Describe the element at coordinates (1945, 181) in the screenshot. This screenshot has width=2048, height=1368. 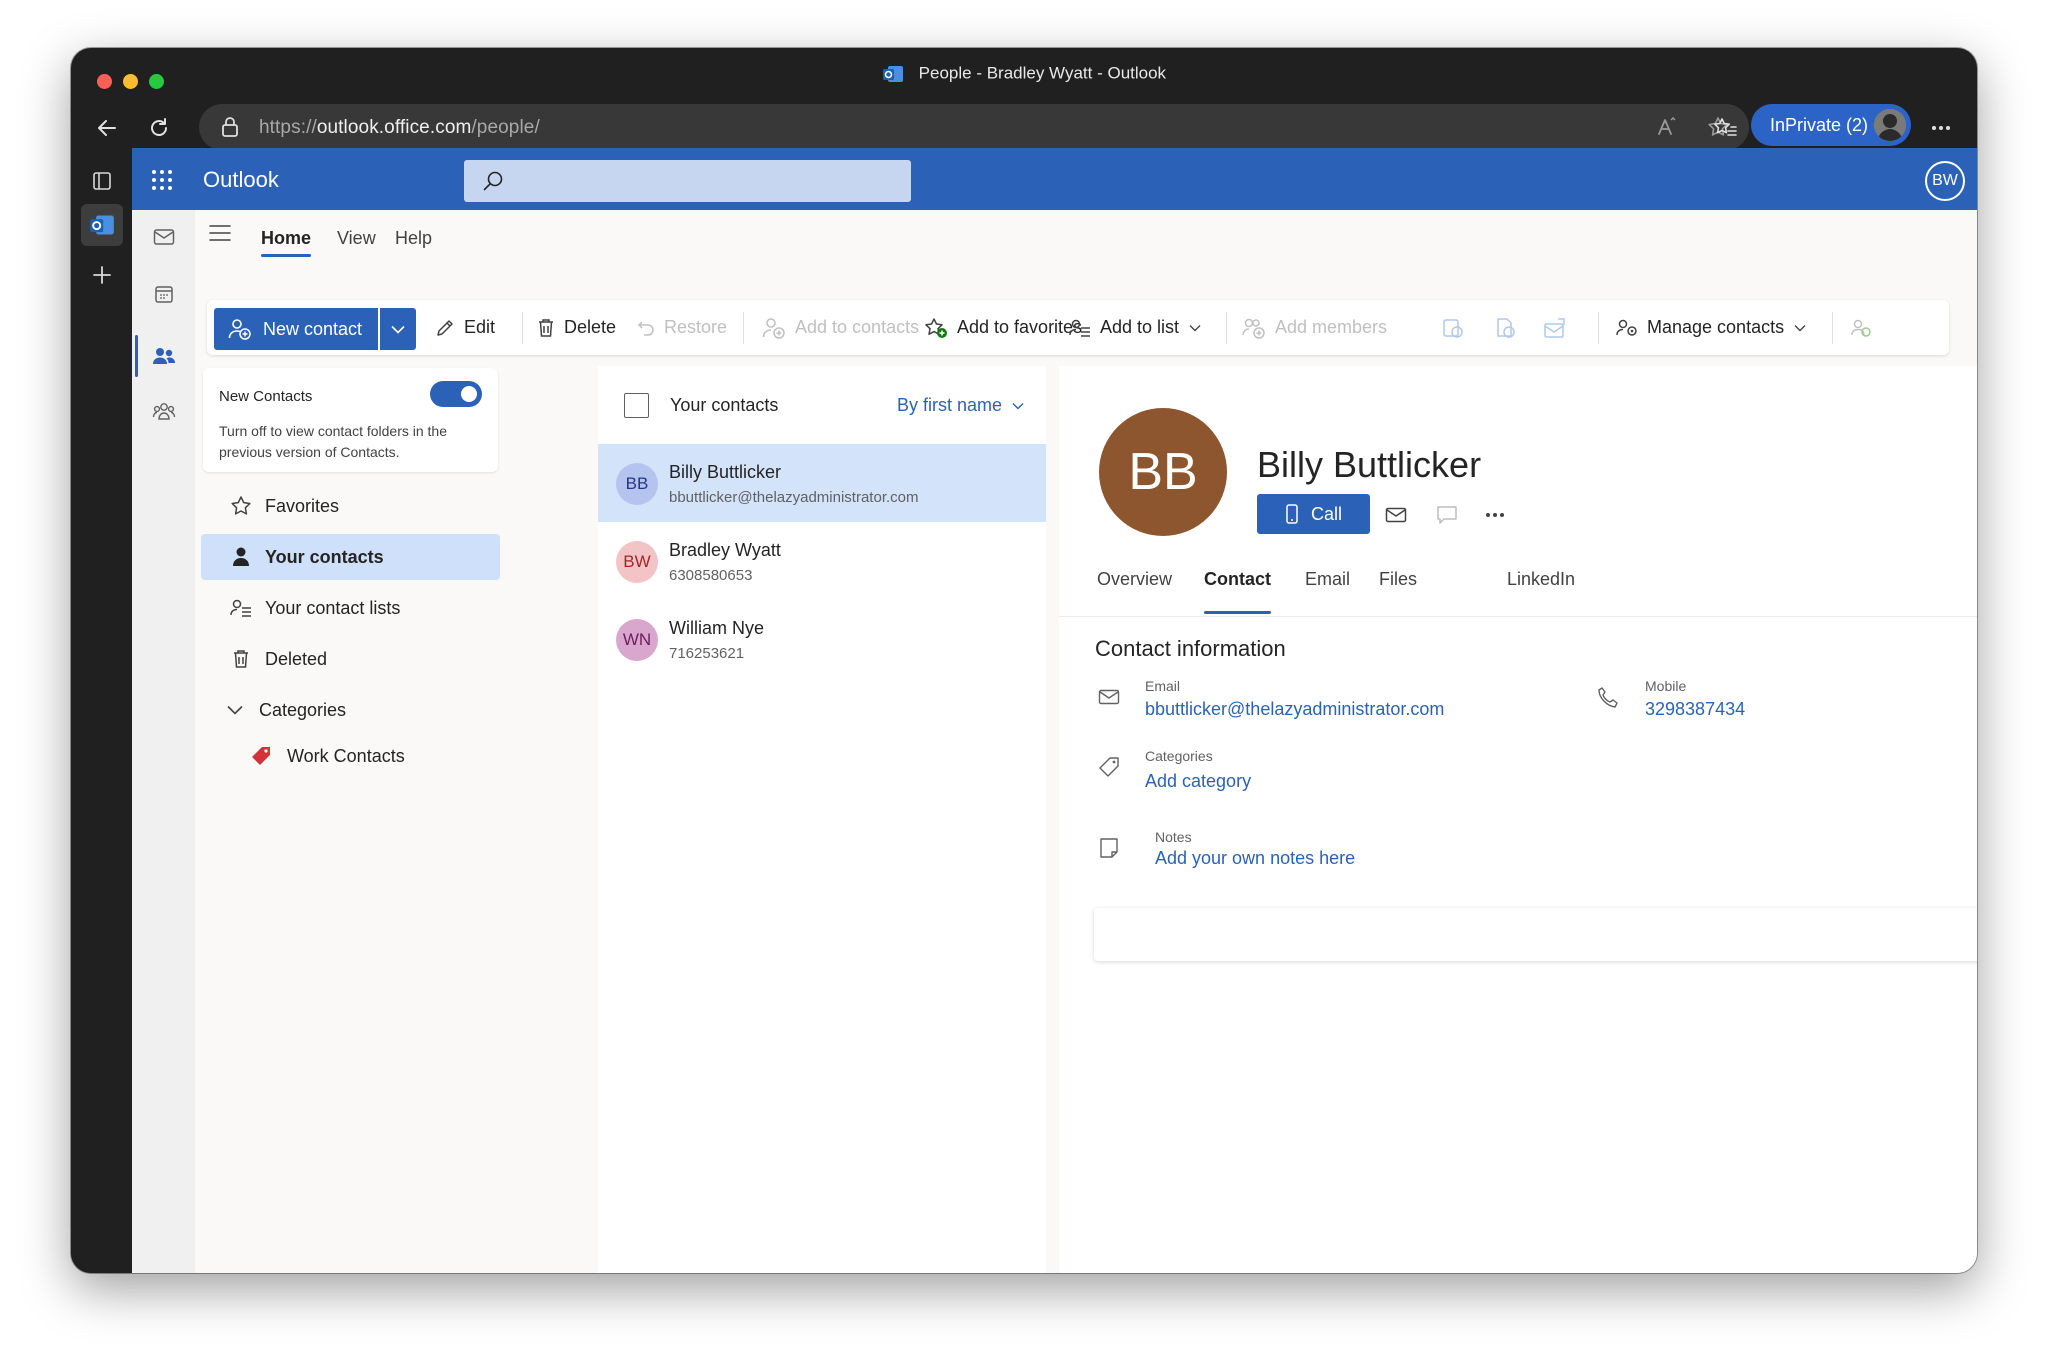
I see `user-avatar: BW` at that location.